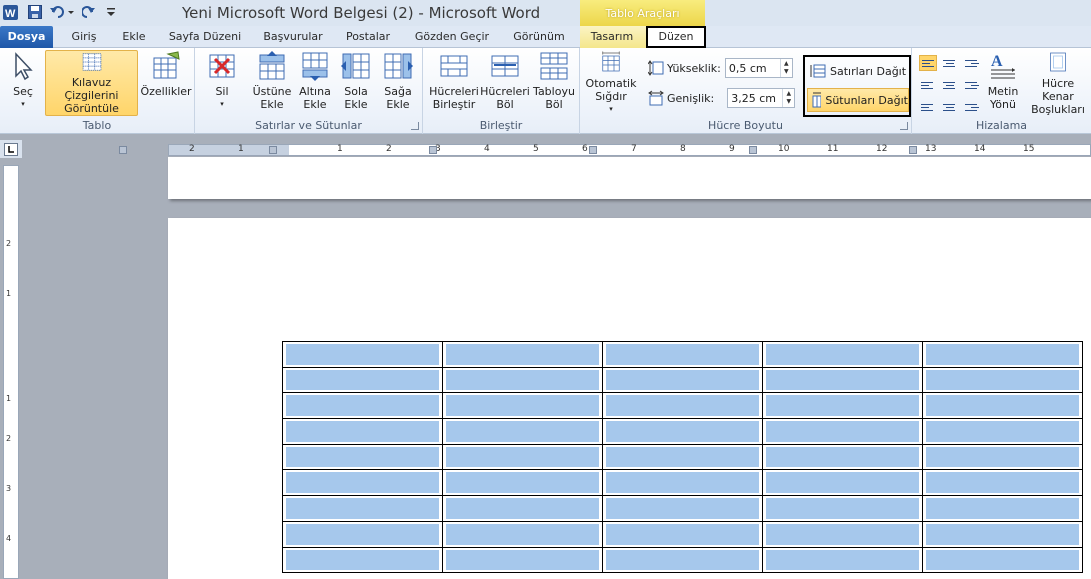 This screenshot has width=1091, height=579. I want to click on insert-left-button: Sola Ekle, so click(356, 83).